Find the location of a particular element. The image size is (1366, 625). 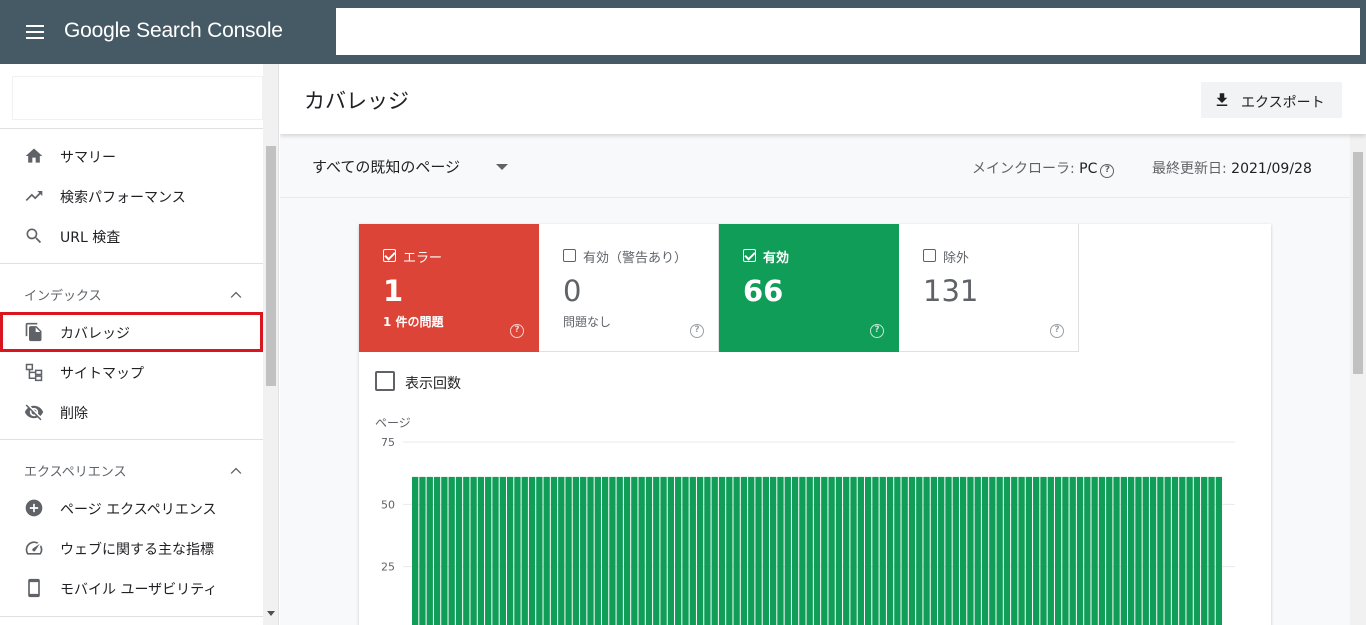

updated-value: 2021/09/28 is located at coordinates (1271, 169).